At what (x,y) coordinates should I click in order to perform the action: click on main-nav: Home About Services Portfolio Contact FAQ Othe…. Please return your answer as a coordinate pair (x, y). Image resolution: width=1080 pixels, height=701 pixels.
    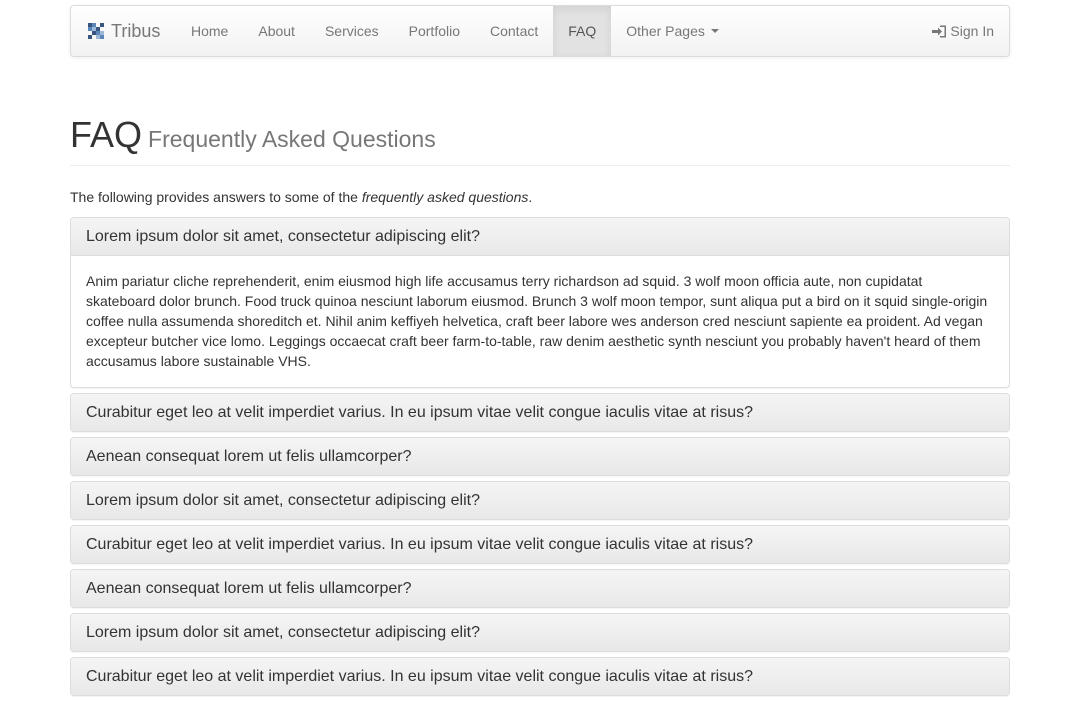
    Looking at the image, I should click on (455, 31).